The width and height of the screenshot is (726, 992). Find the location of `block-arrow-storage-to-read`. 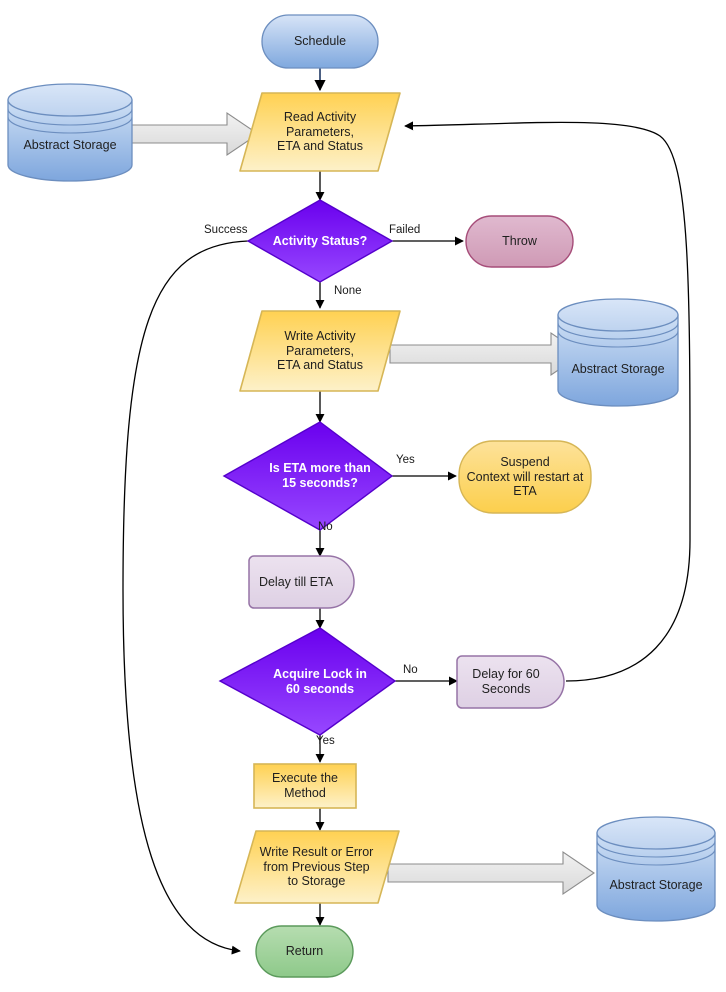

block-arrow-storage-to-read is located at coordinates (194, 134).